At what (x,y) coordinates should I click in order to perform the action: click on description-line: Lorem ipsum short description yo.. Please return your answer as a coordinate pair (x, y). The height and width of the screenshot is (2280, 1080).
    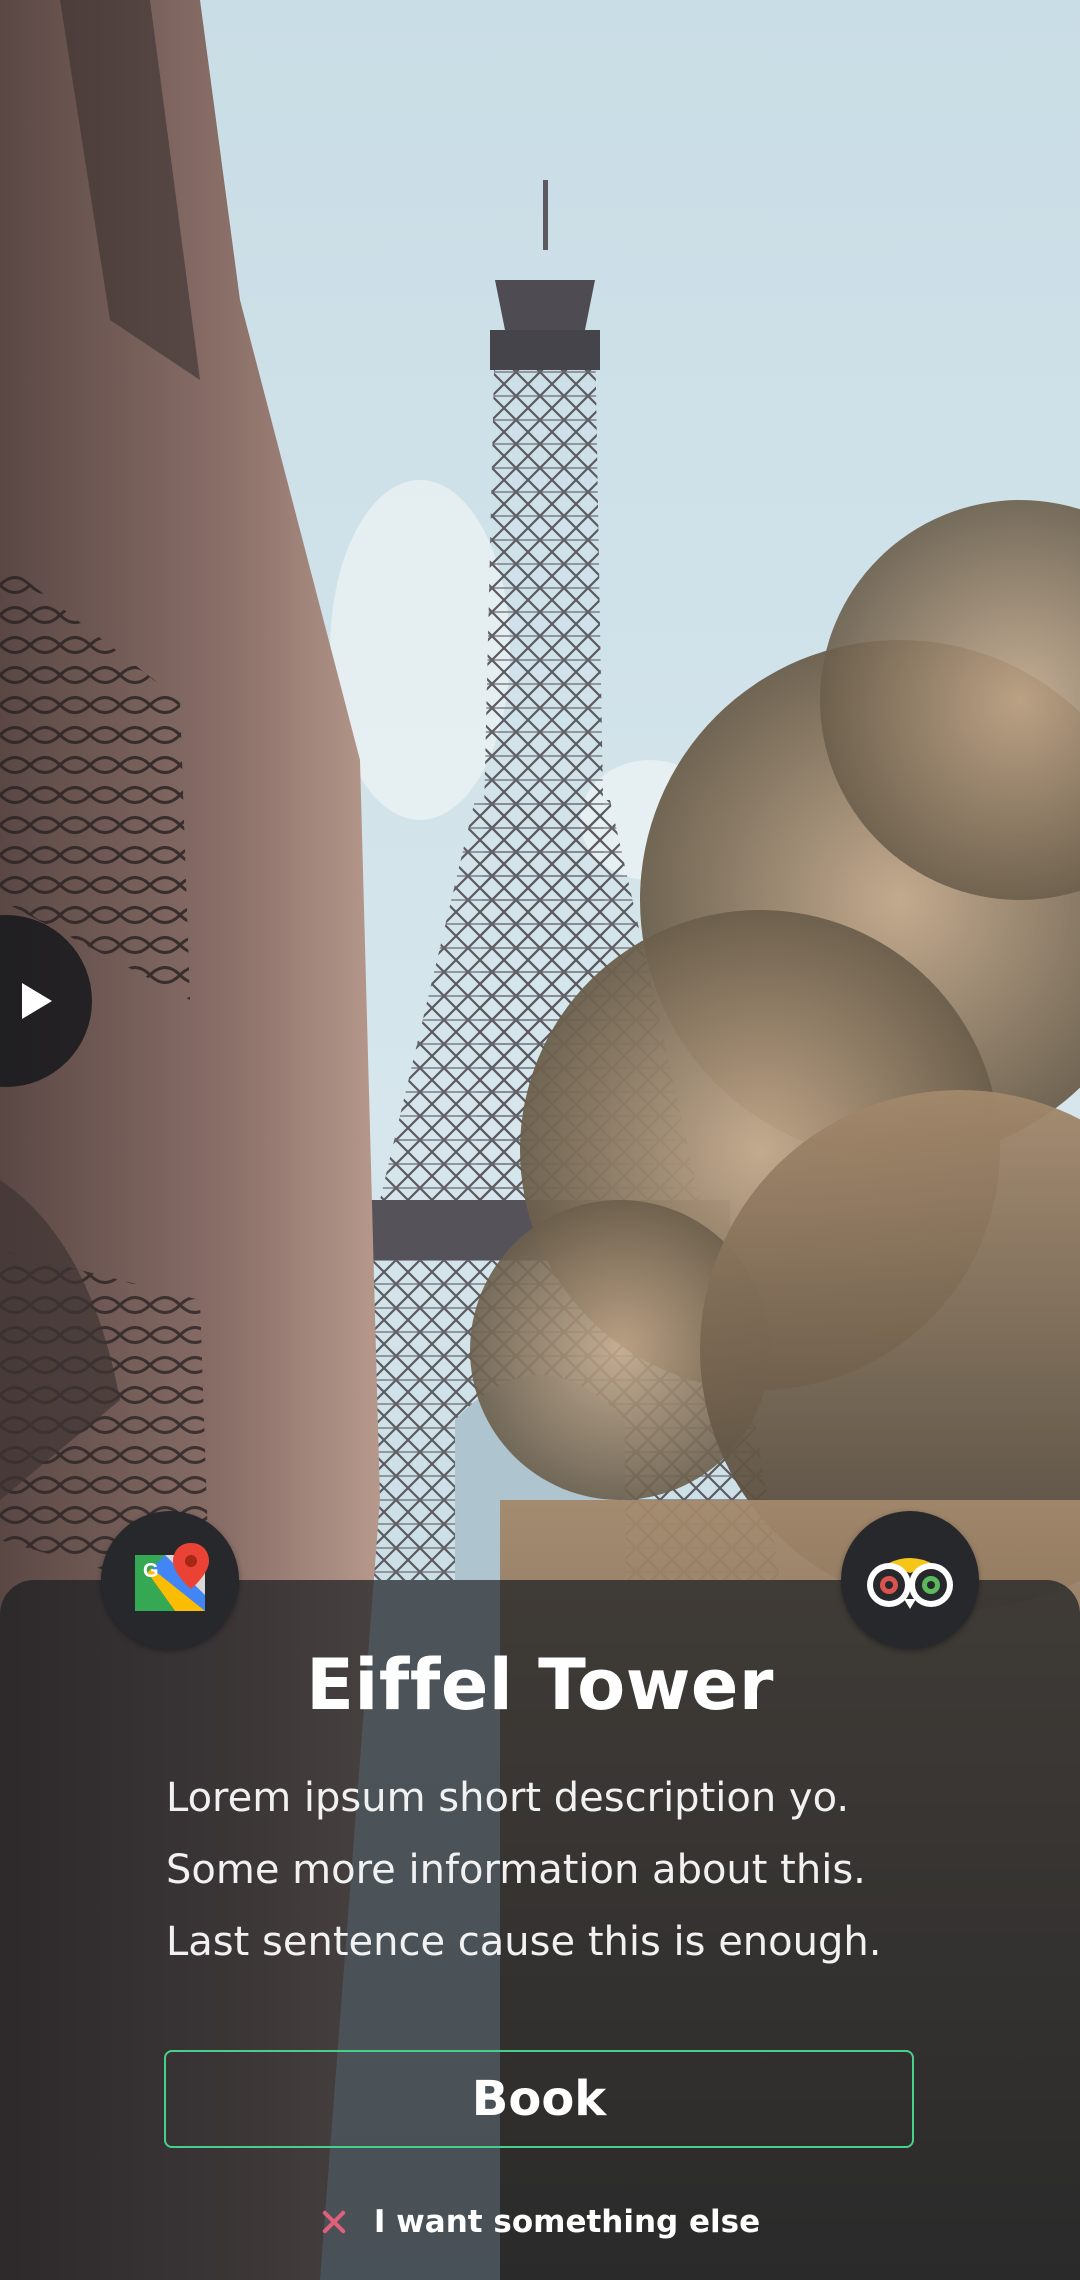
    Looking at the image, I should click on (508, 1798).